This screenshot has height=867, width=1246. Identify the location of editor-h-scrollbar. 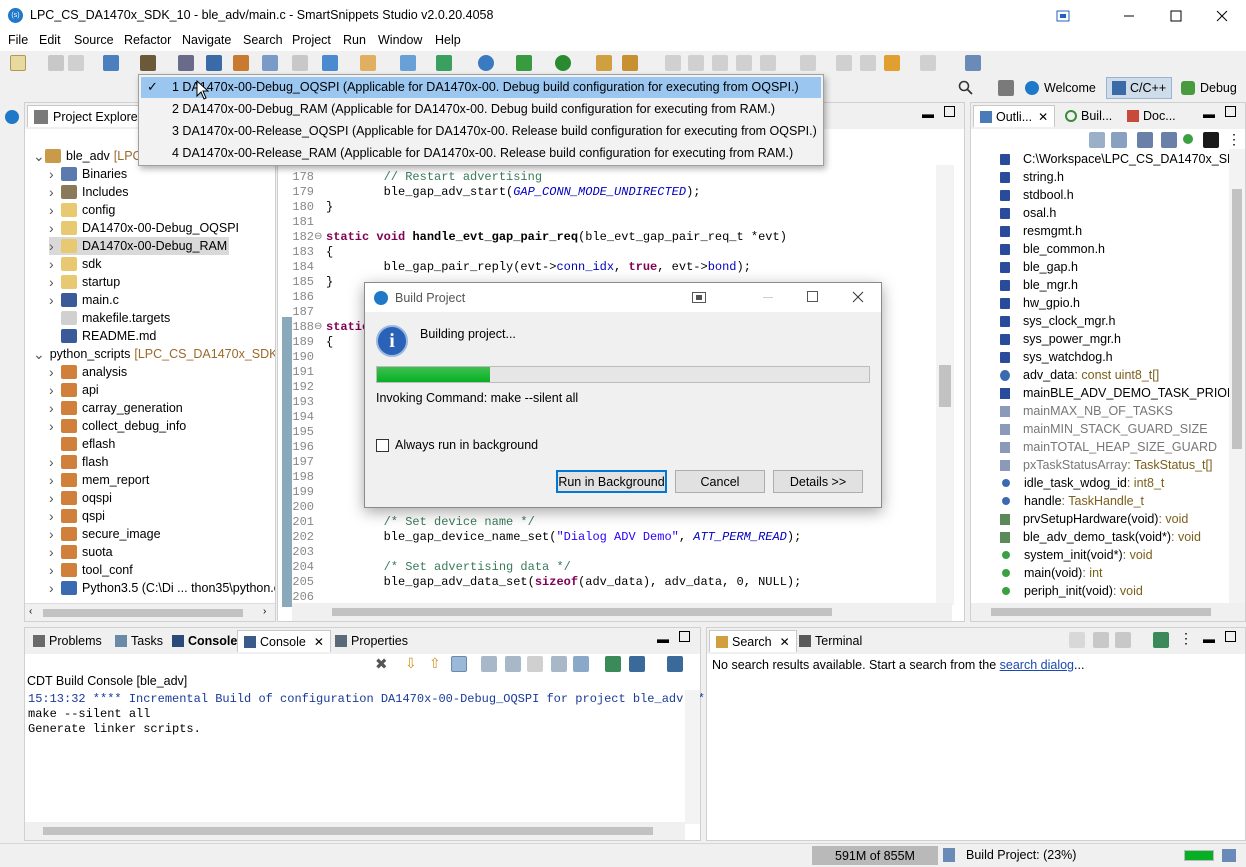
(622, 612).